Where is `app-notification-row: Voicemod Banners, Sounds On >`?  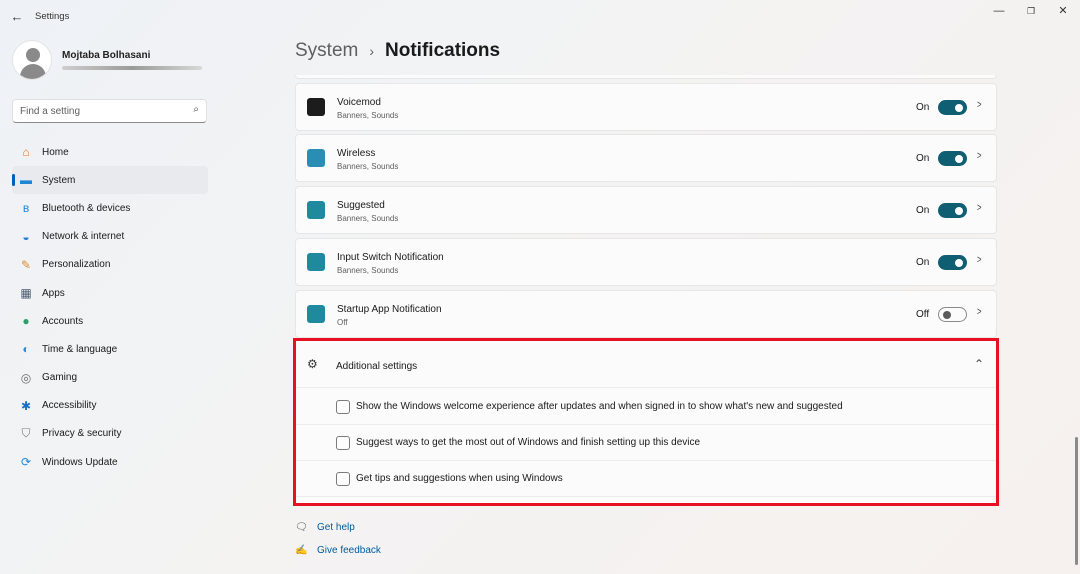 app-notification-row: Voicemod Banners, Sounds On > is located at coordinates (646, 107).